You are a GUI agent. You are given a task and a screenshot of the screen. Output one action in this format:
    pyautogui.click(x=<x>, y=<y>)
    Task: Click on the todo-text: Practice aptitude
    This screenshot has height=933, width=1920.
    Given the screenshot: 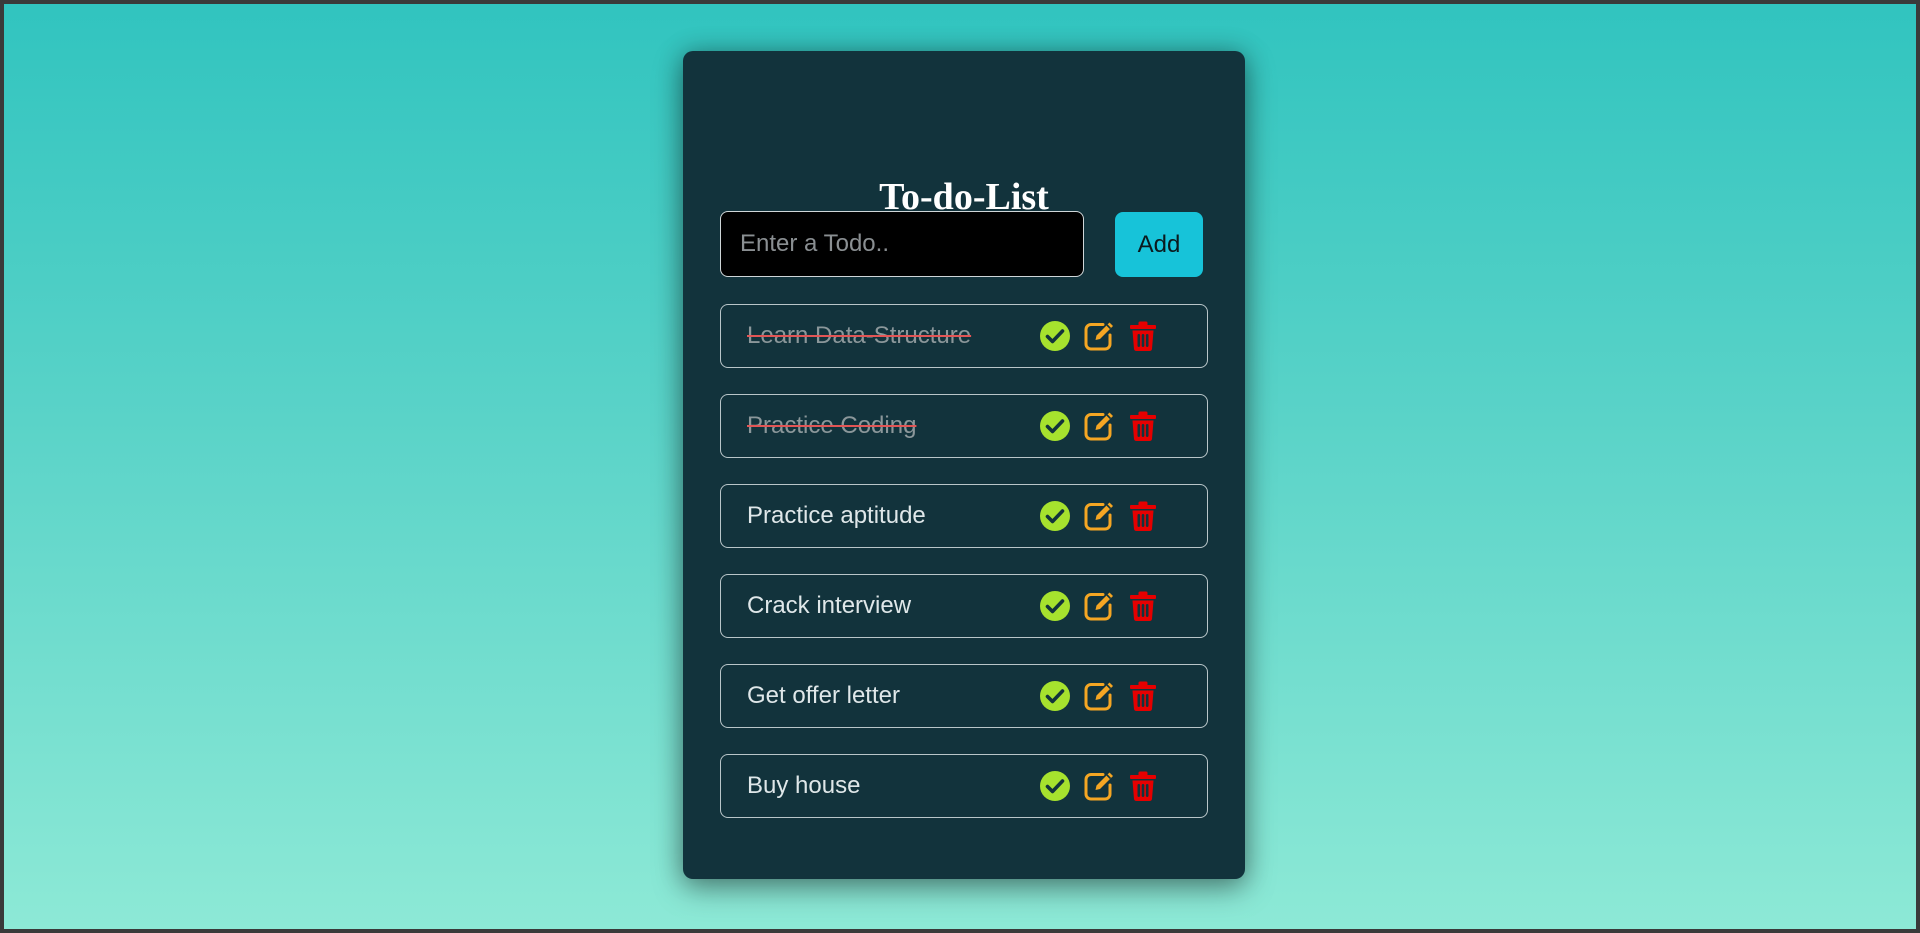 What is the action you would take?
    pyautogui.click(x=836, y=516)
    